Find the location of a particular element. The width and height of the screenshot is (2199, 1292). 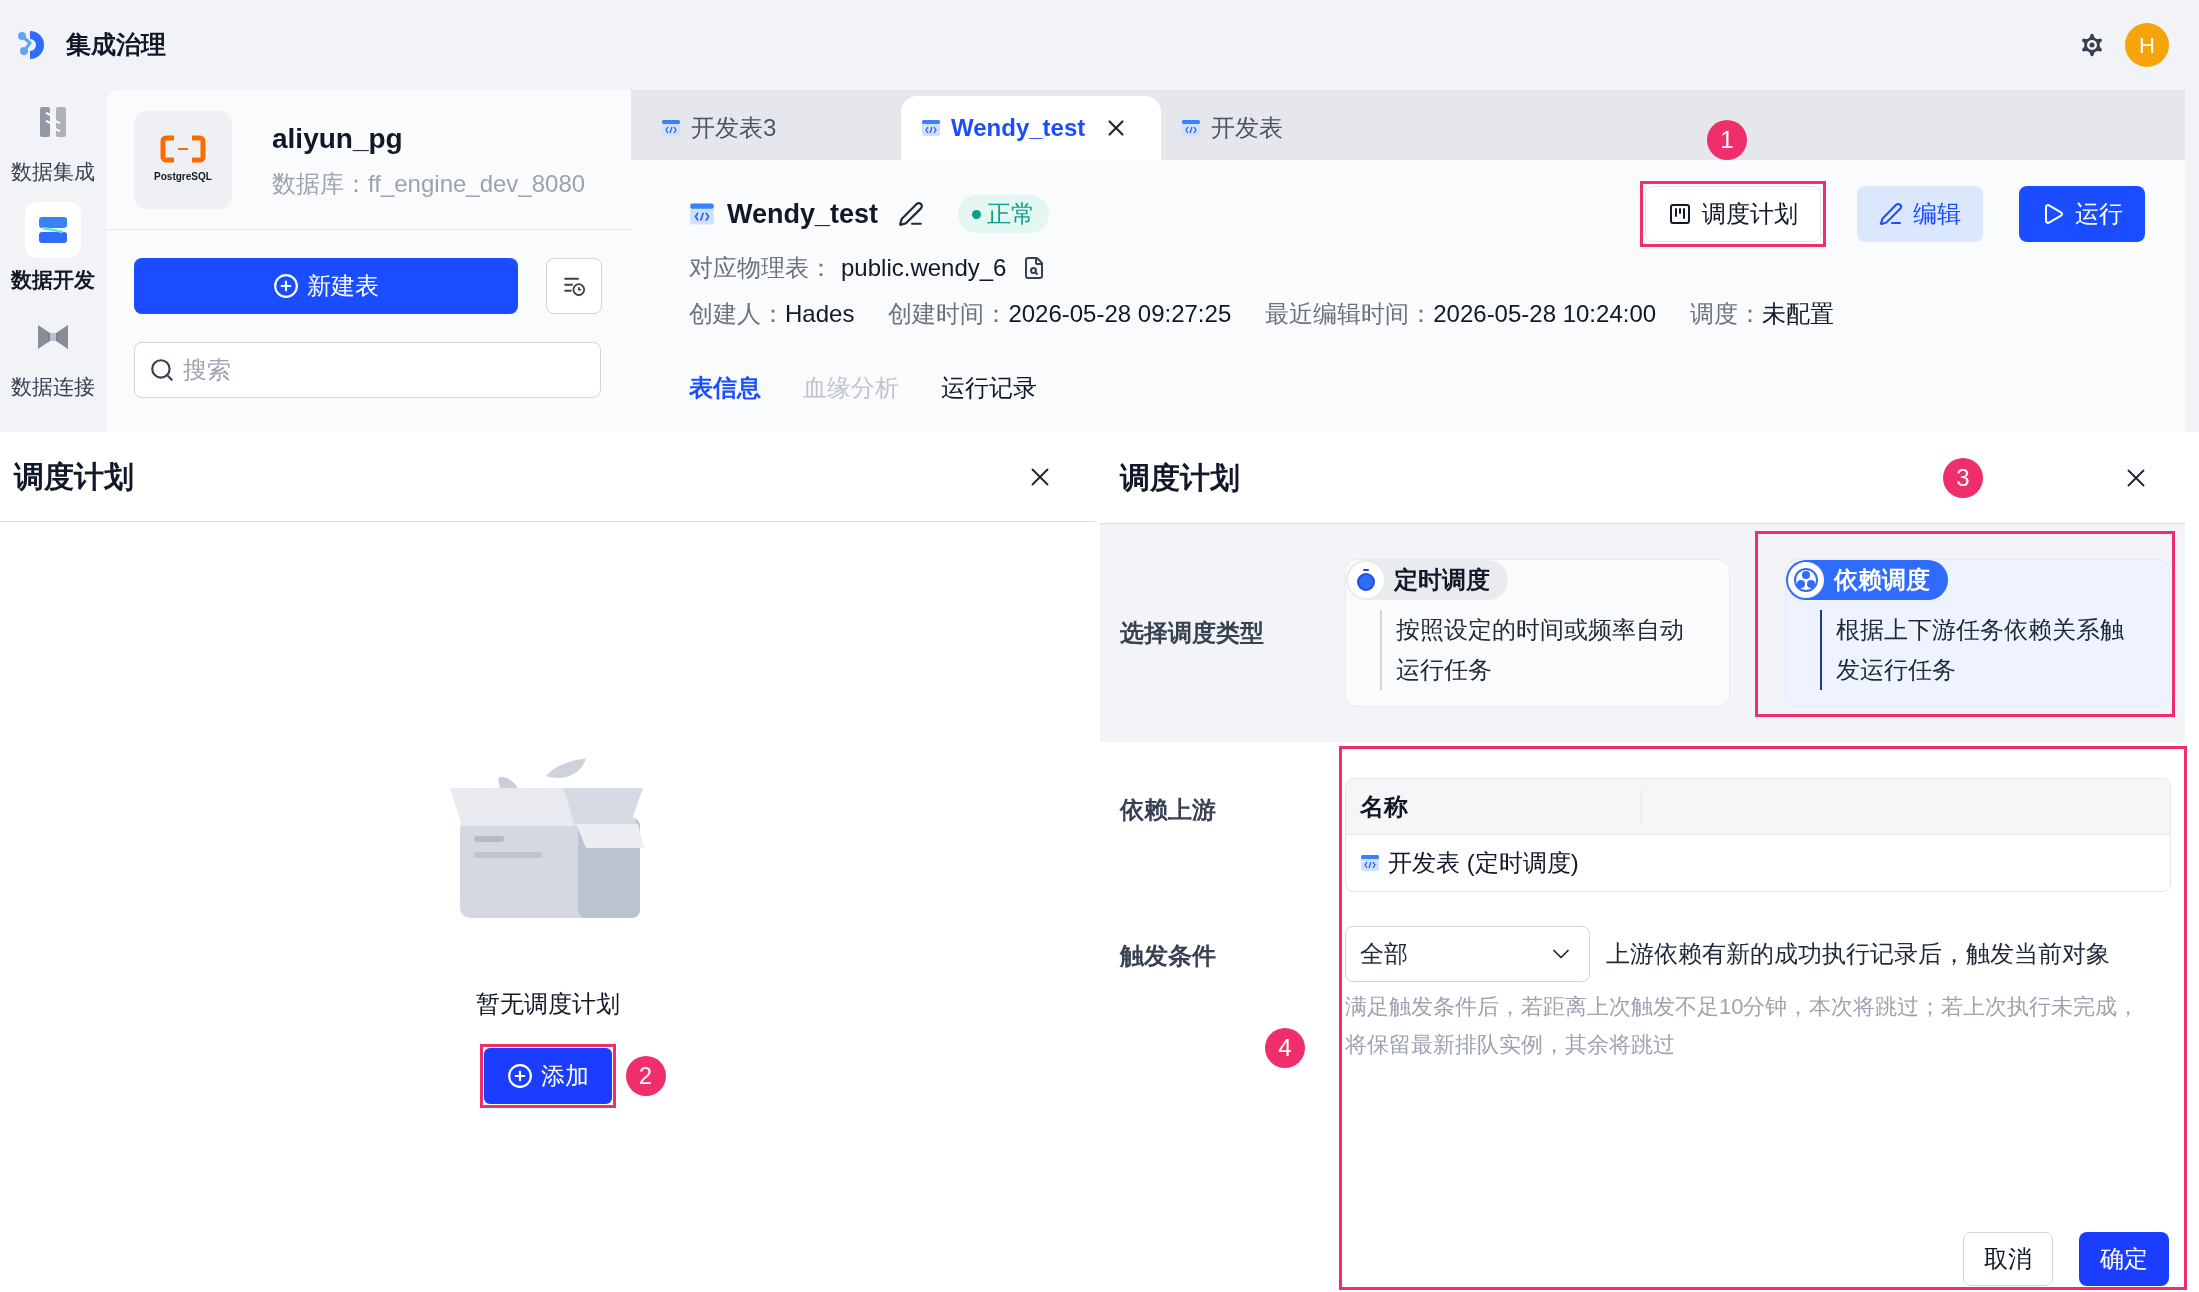

edit-icon is located at coordinates (911, 214).